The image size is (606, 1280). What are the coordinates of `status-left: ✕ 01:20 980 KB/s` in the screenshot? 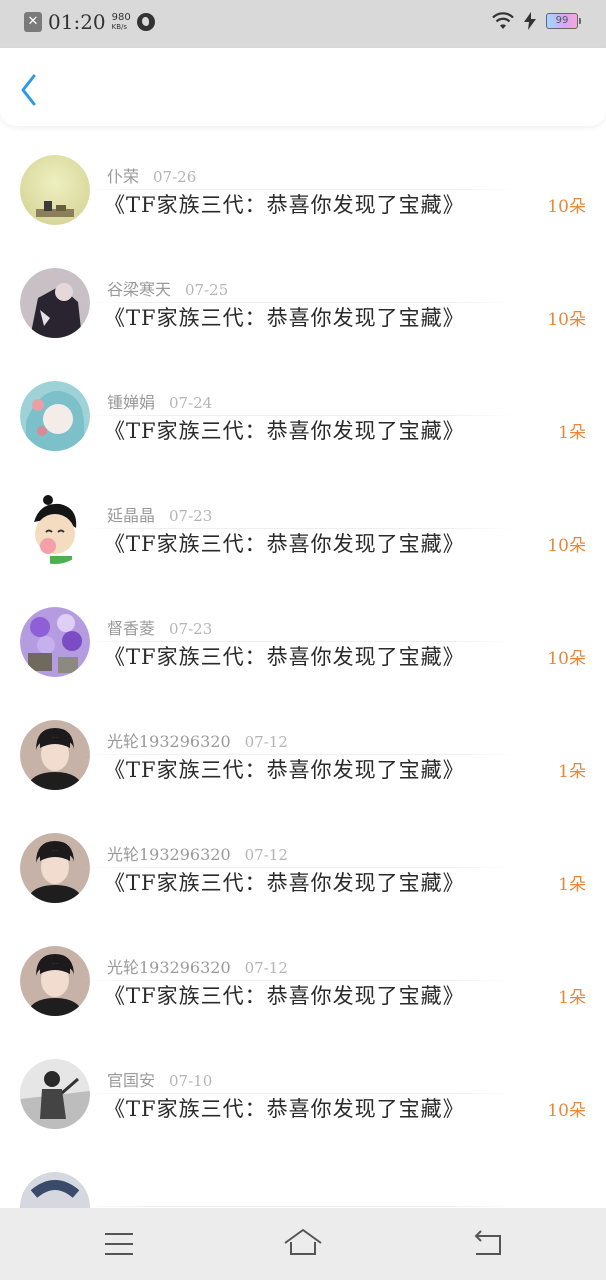 It's located at (89, 22).